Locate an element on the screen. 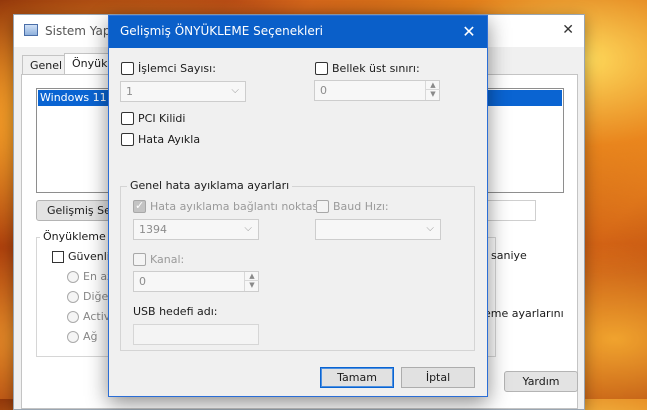 The width and height of the screenshot is (647, 410). bg-window-title: Sistem Yapıl is located at coordinates (81, 31).